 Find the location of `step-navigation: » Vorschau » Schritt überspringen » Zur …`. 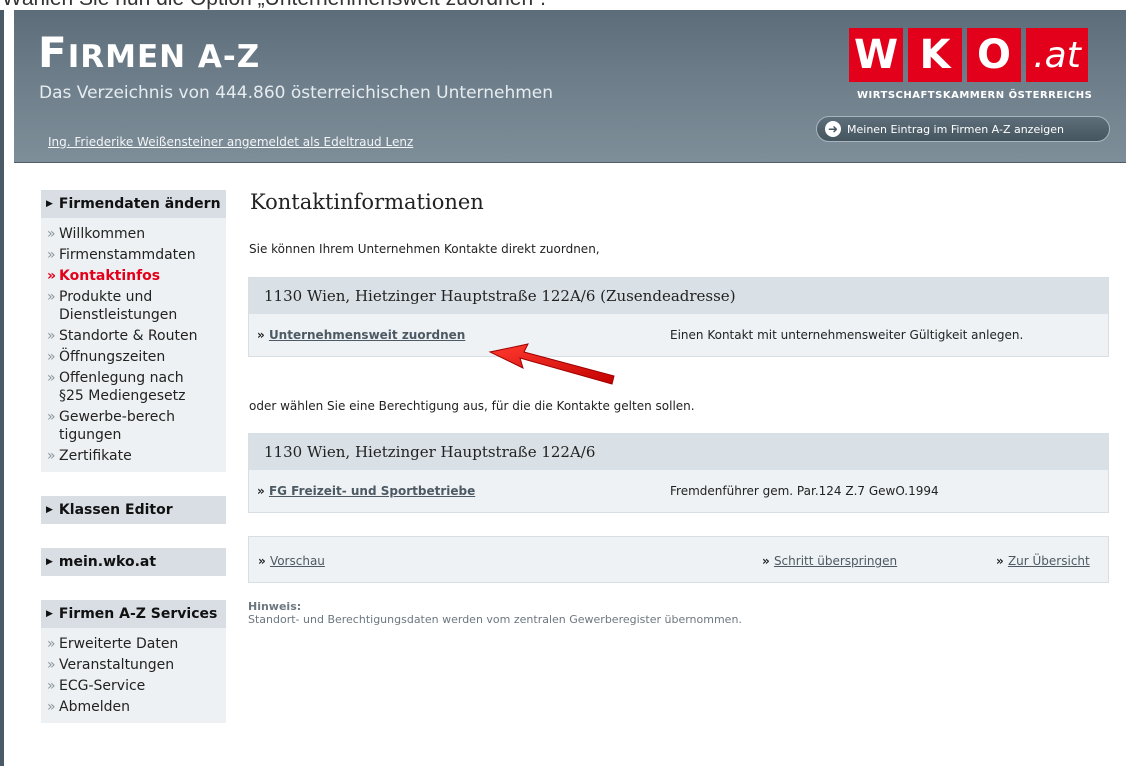

step-navigation: » Vorschau » Schritt überspringen » Zur … is located at coordinates (678, 559).